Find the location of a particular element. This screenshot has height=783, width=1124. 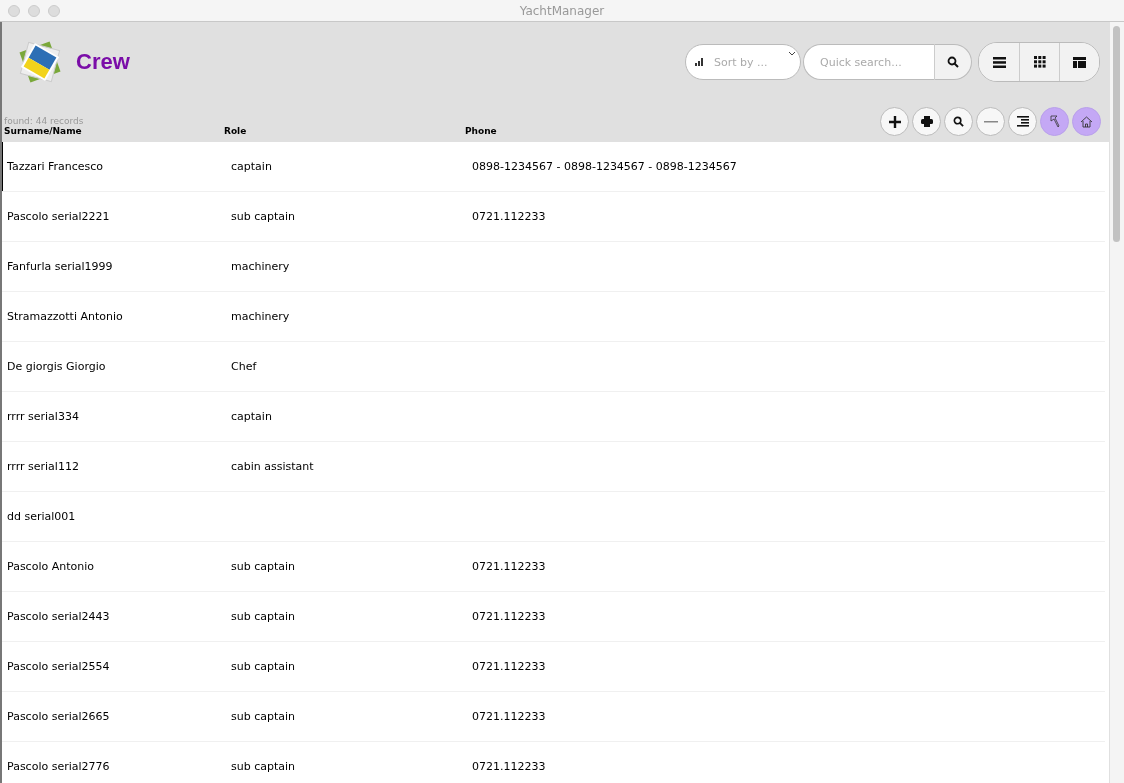

list-icon is located at coordinates (999, 62).